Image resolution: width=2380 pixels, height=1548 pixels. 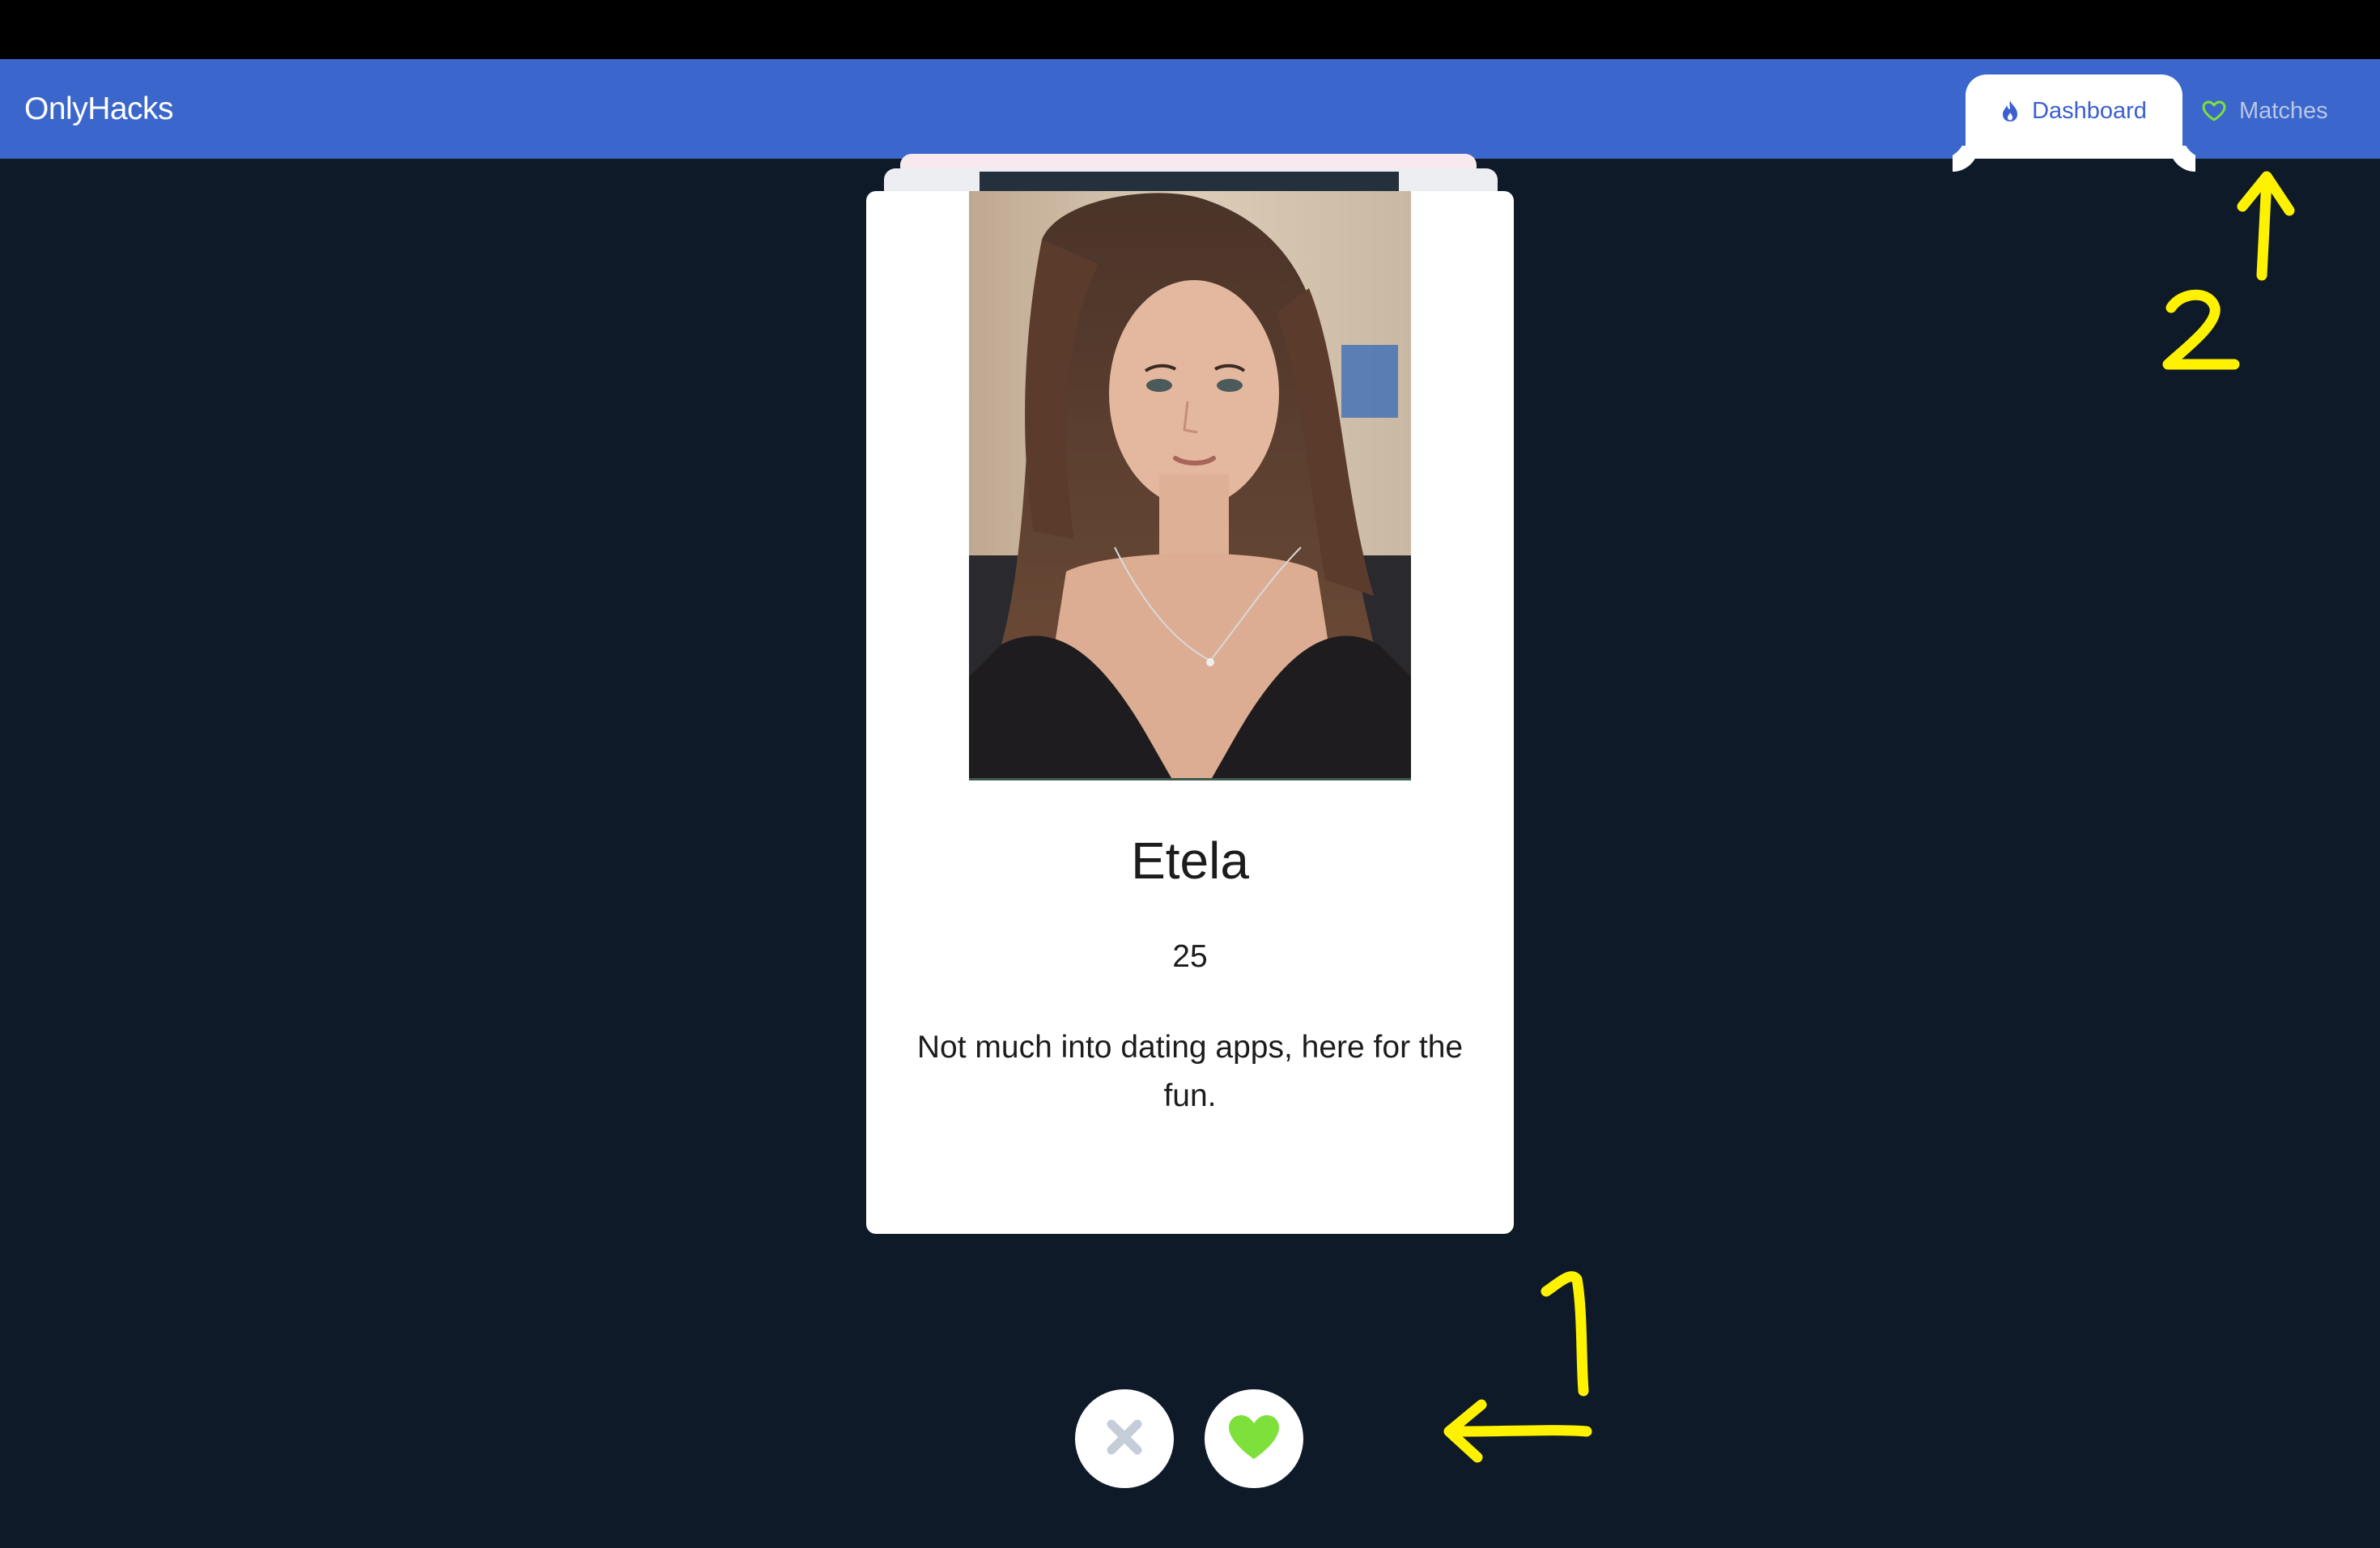 What do you see at coordinates (2090, 111) in the screenshot?
I see `tab-dashboard-label: Dashboard` at bounding box center [2090, 111].